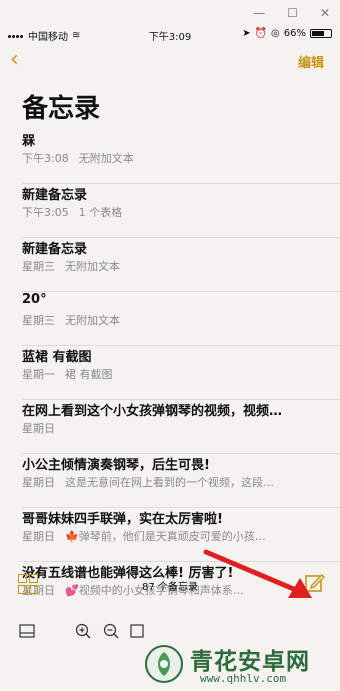  I want to click on watermark: 青花安卓网 www.qhhlv.com, so click(239, 664).